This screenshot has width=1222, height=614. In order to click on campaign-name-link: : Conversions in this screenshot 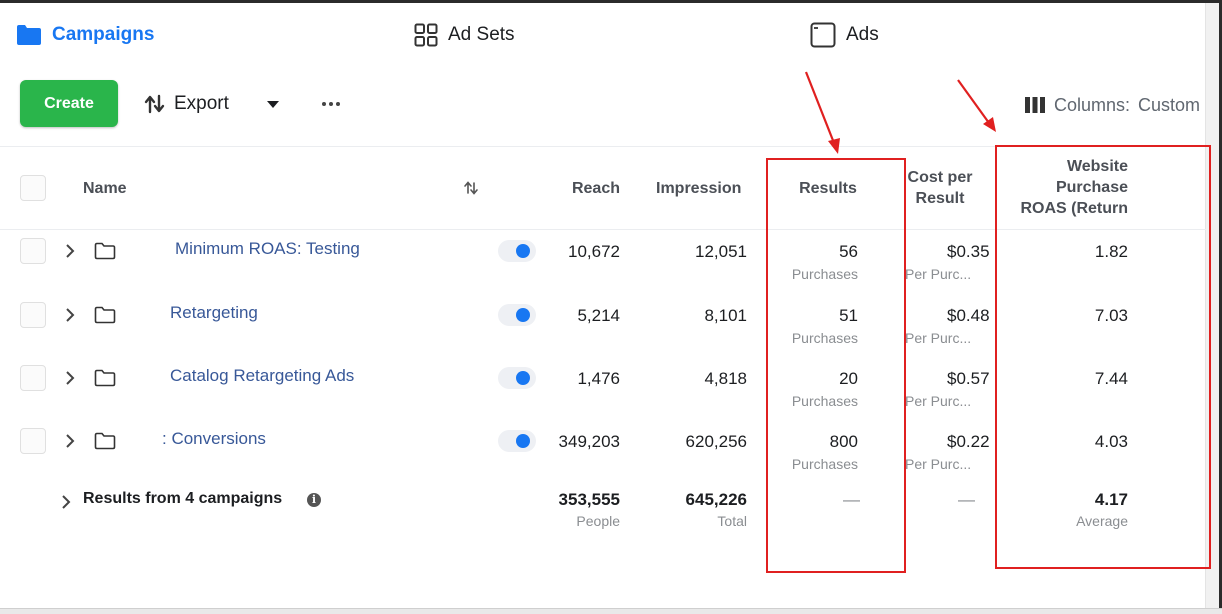, I will do `click(214, 439)`.